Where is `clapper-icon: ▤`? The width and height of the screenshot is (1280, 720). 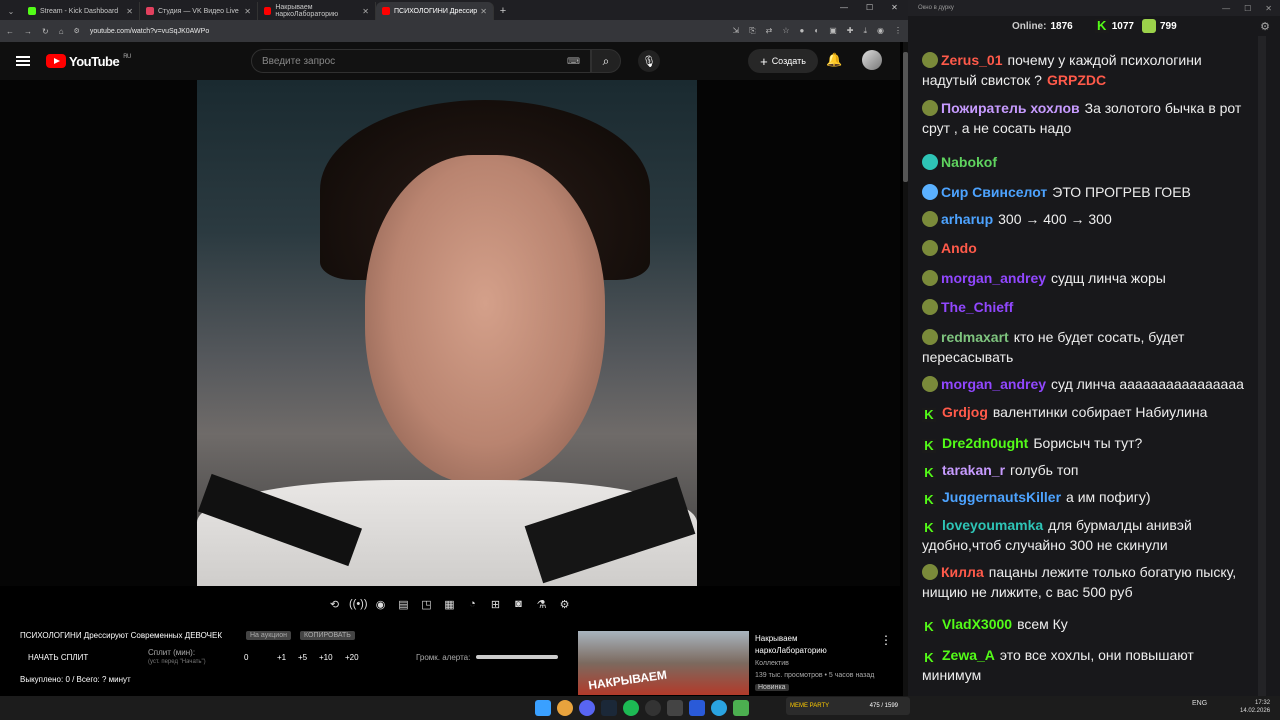
clapper-icon: ▤ is located at coordinates (403, 604).